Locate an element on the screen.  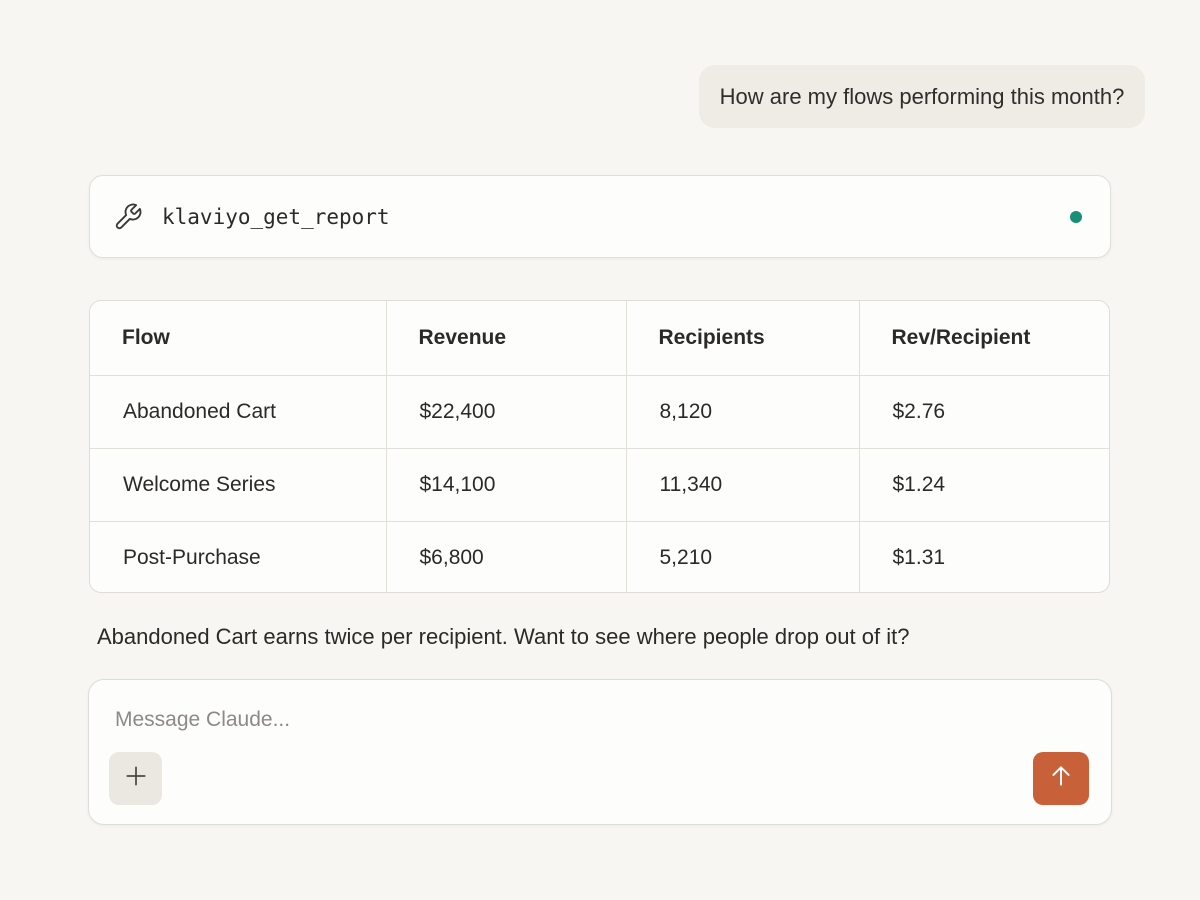
column-header-rev-per-recipient: Rev/Recipient is located at coordinates (984, 338).